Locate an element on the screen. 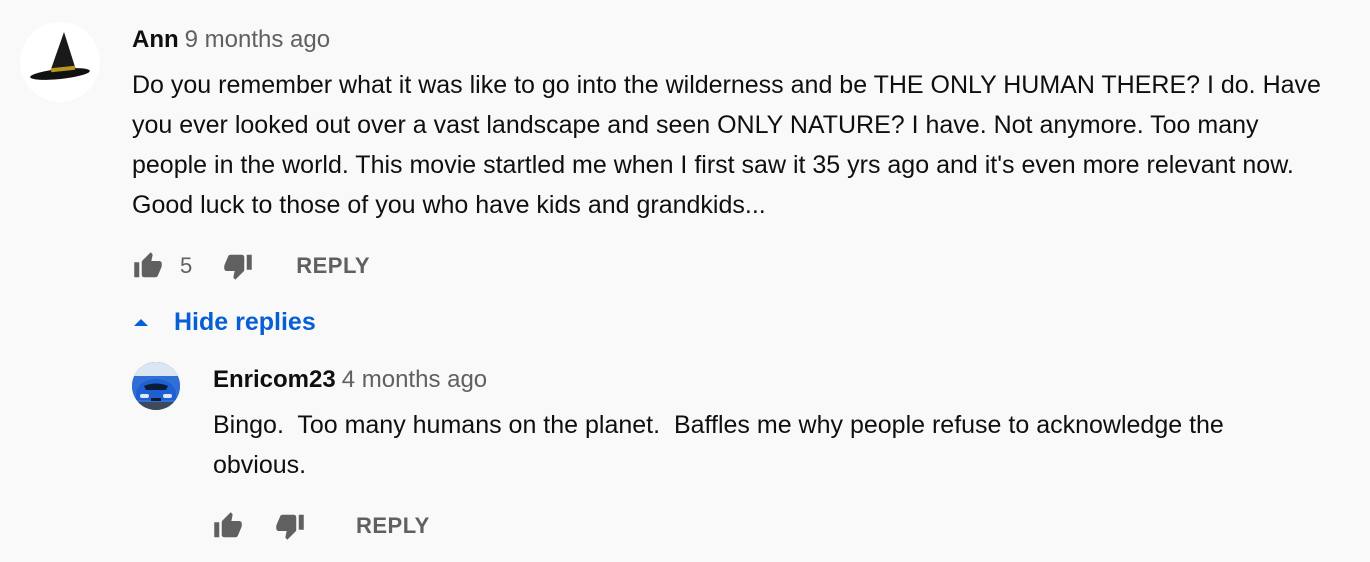  like-button is located at coordinates (148, 266).